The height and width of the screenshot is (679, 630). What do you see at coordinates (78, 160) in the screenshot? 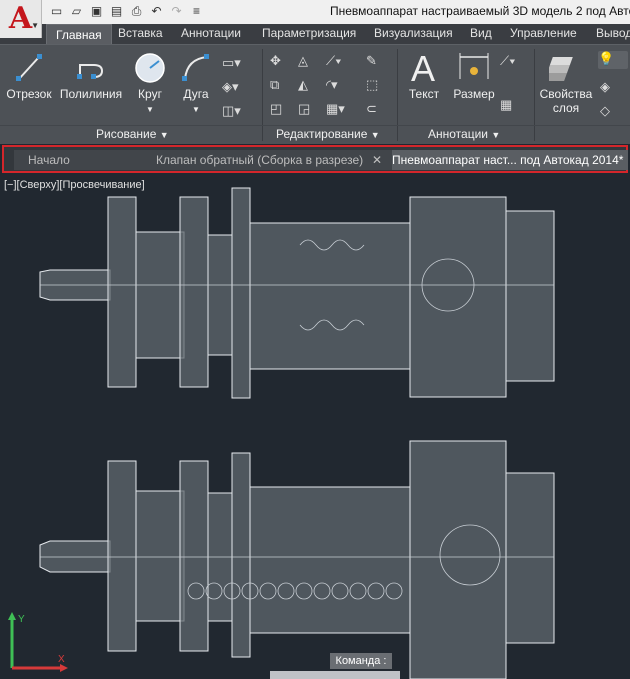
I see `doc-tab-start: Начало` at bounding box center [78, 160].